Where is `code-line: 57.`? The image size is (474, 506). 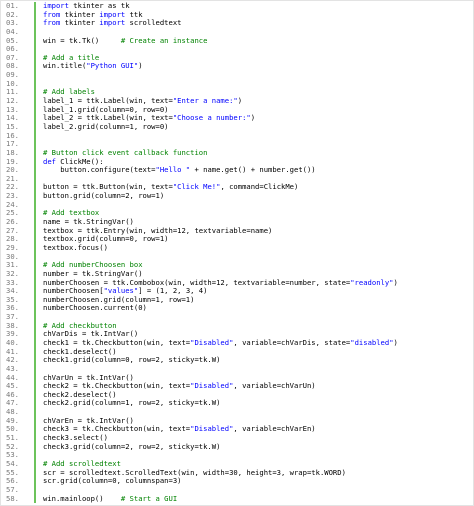
code-line: 57. is located at coordinates (237, 490).